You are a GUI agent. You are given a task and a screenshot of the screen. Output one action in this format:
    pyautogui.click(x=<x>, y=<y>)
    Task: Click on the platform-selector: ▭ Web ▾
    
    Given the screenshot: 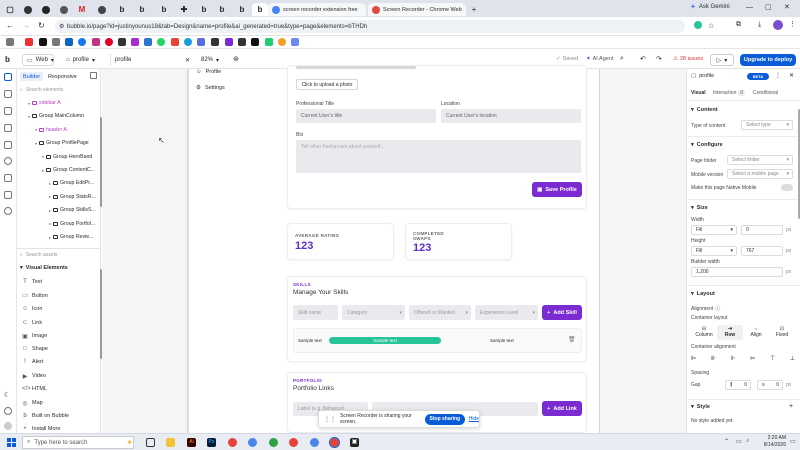 What is the action you would take?
    pyautogui.click(x=38, y=60)
    